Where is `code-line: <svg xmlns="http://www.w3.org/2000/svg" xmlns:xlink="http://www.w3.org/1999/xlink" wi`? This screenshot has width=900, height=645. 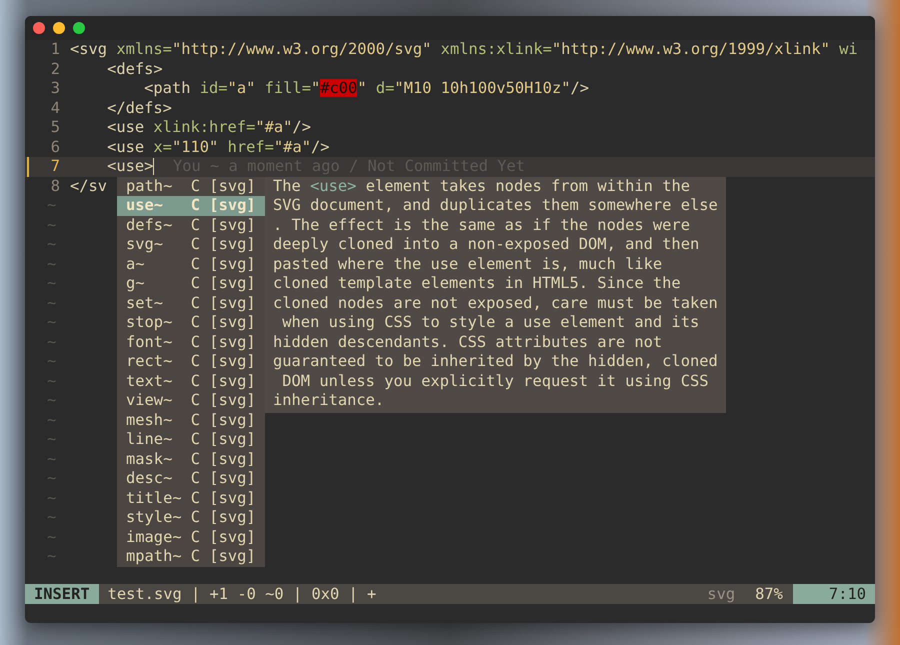 code-line: <svg xmlns="http://www.w3.org/2000/svg" xmlns:xlink="http://www.w3.org/1999/xlink" wi is located at coordinates (464, 50).